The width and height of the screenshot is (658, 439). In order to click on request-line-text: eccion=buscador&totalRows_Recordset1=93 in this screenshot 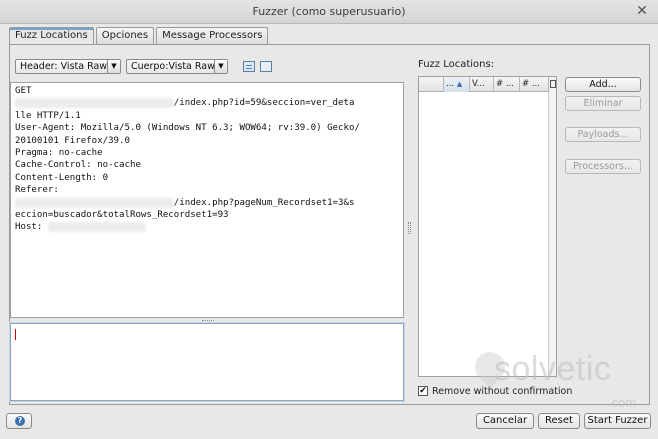, I will do `click(122, 214)`.